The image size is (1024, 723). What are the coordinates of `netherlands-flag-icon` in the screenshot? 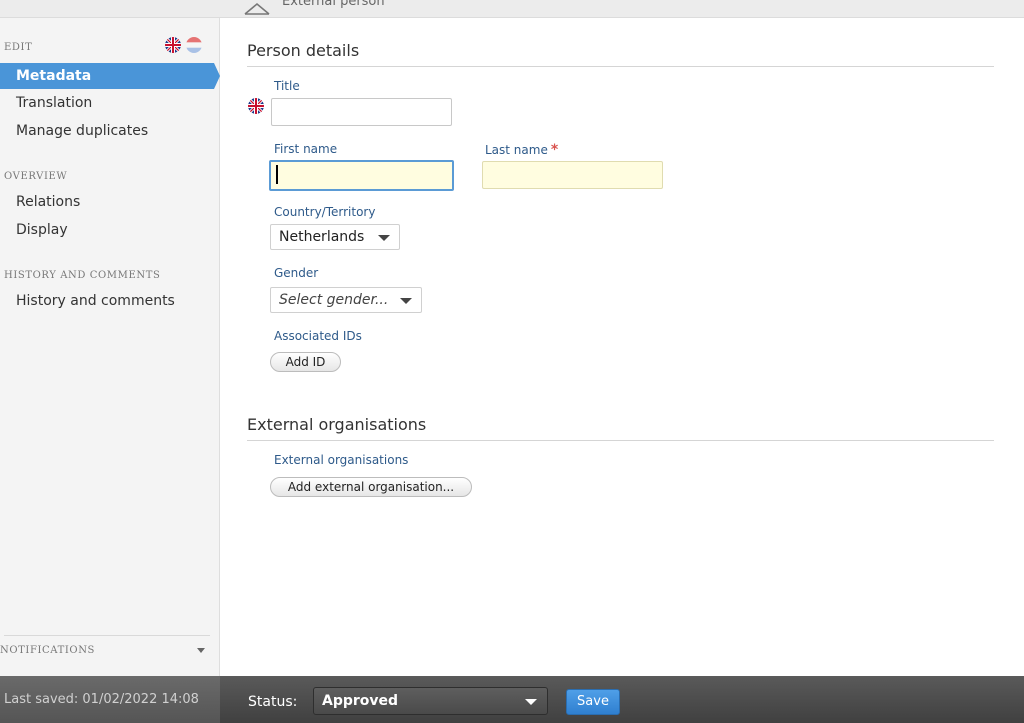 It's located at (194, 45).